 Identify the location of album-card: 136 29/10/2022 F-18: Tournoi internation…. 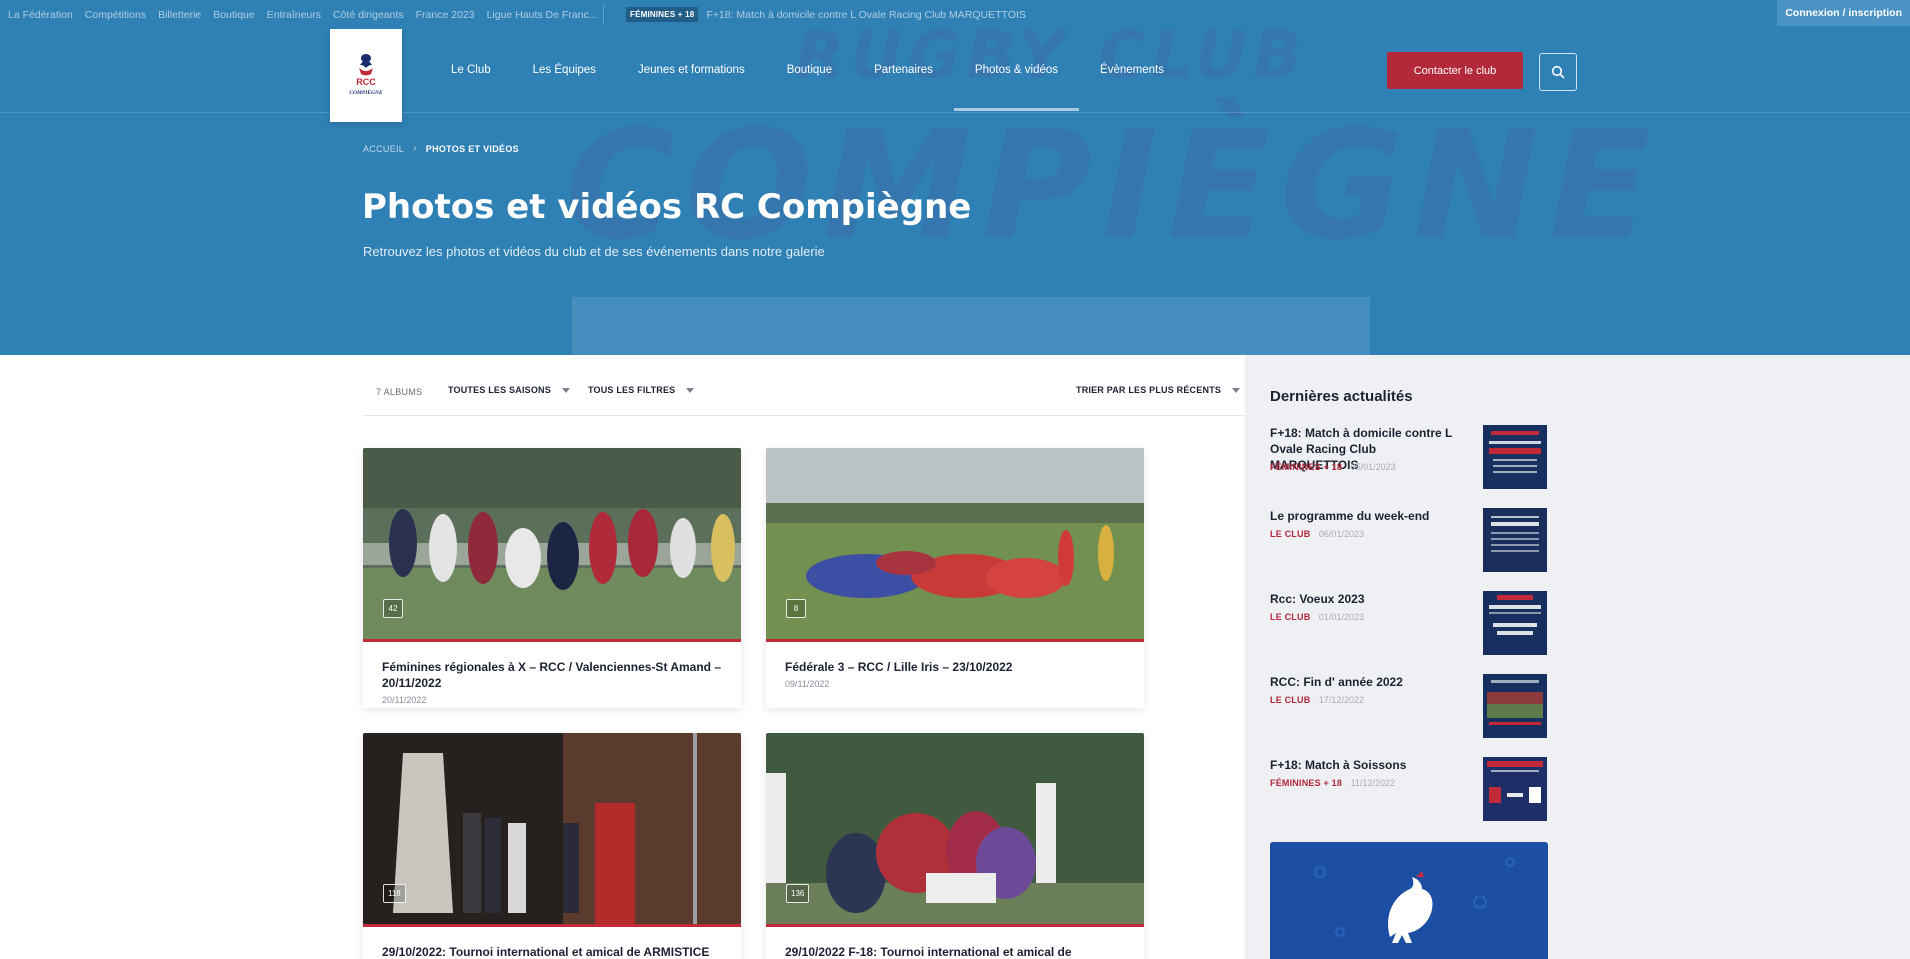
(955, 846).